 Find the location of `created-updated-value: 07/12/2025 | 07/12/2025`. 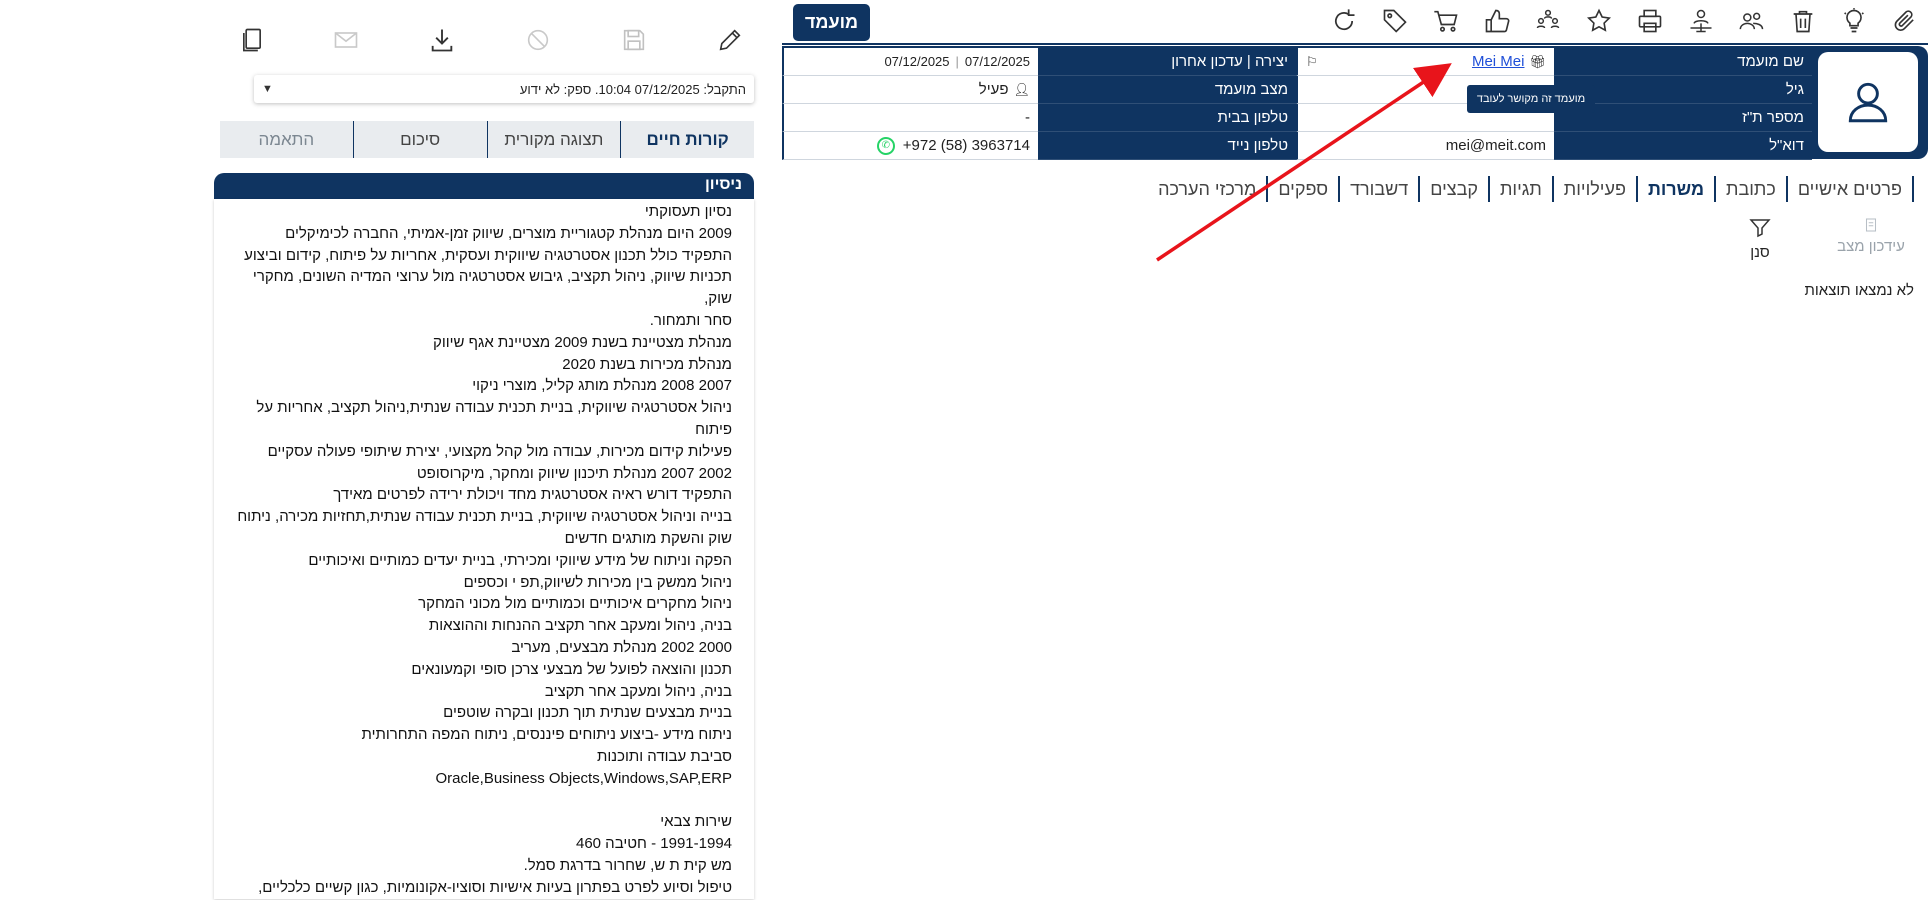

created-updated-value: 07/12/2025 | 07/12/2025 is located at coordinates (910, 62).